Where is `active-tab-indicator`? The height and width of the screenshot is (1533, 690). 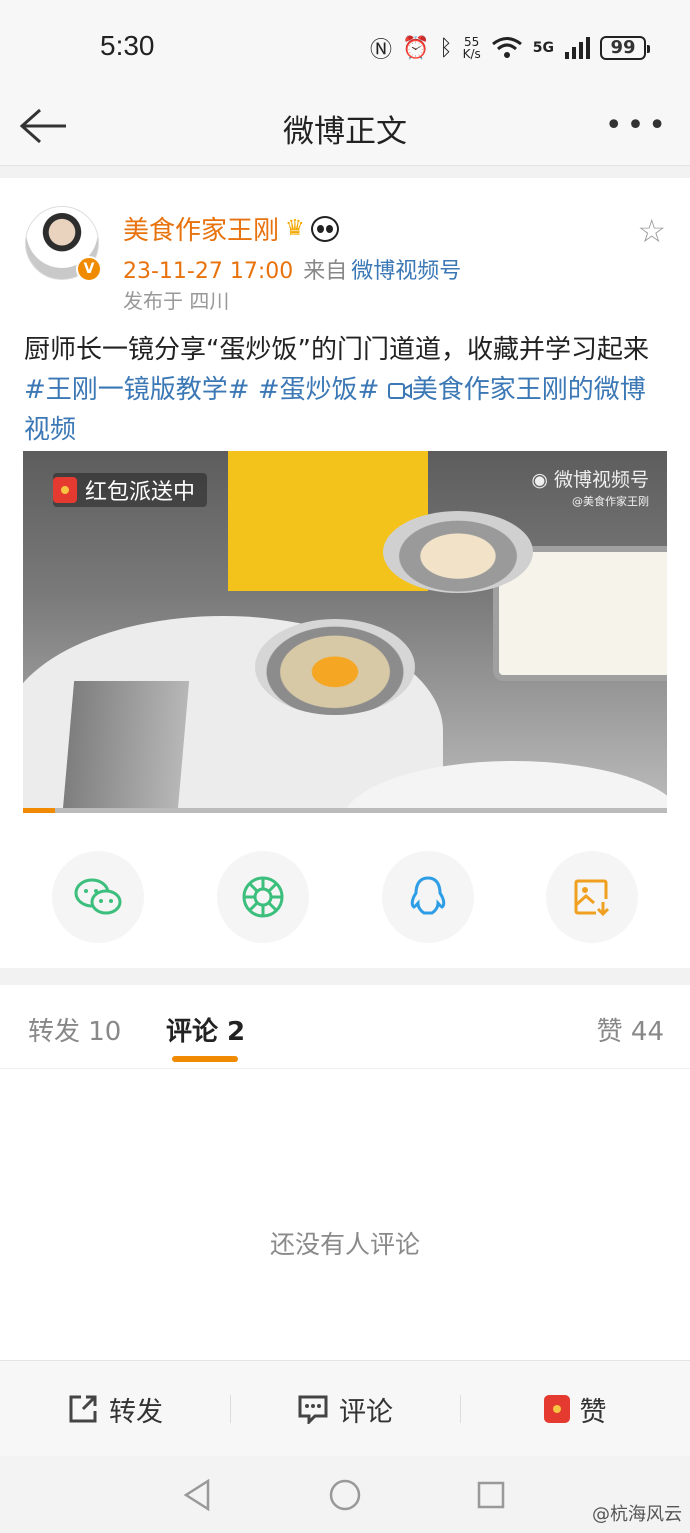 active-tab-indicator is located at coordinates (205, 1059).